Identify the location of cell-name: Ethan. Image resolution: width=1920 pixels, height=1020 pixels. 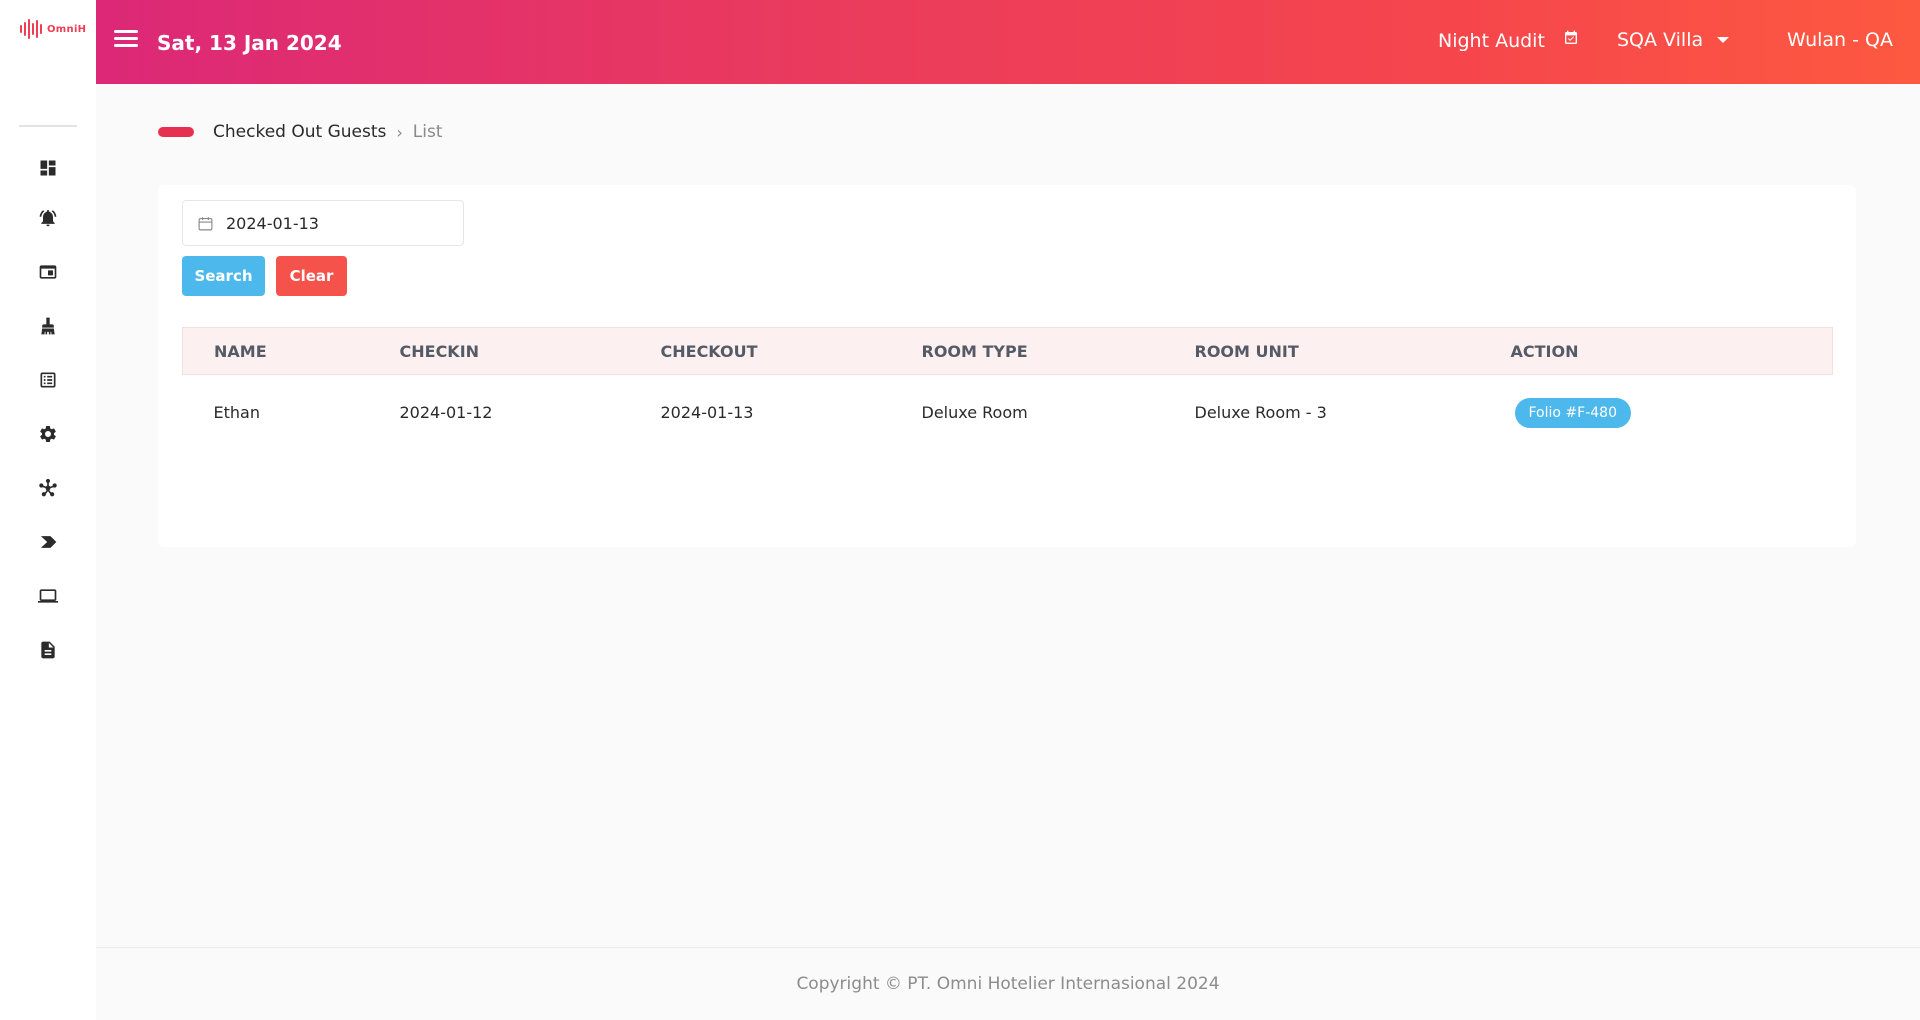
(236, 413).